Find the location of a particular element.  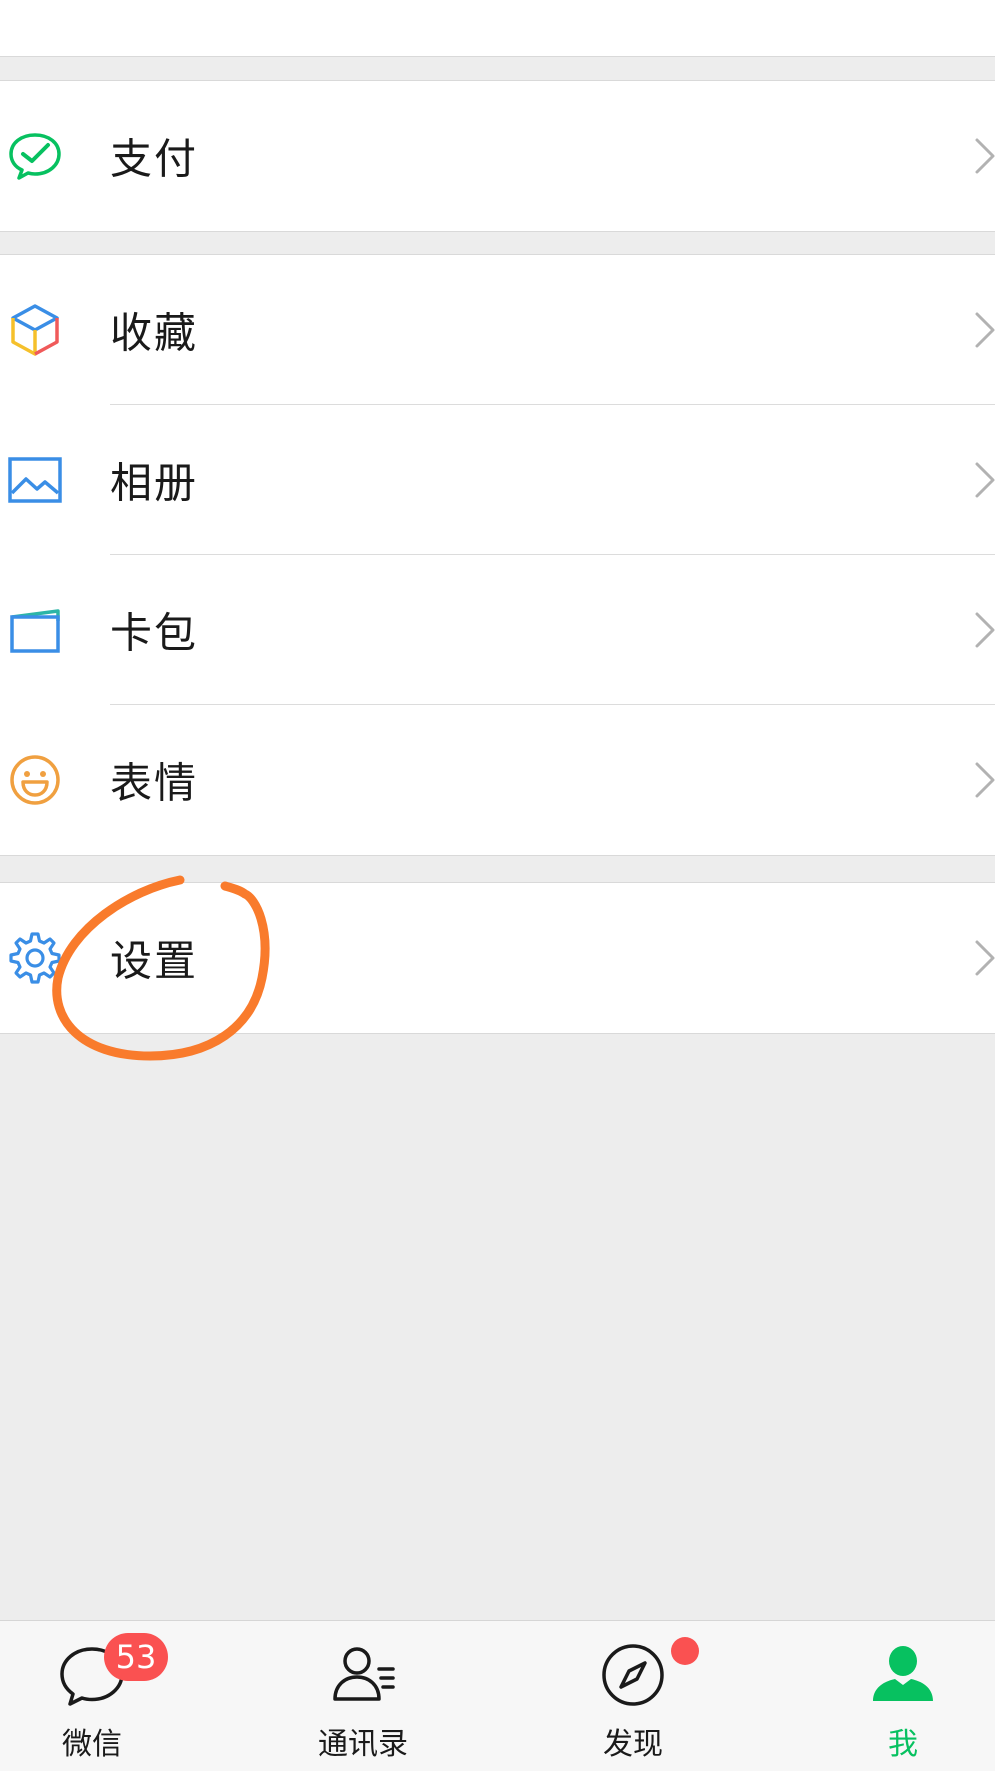

tab-chats-label: 微信 is located at coordinates (92, 1744).